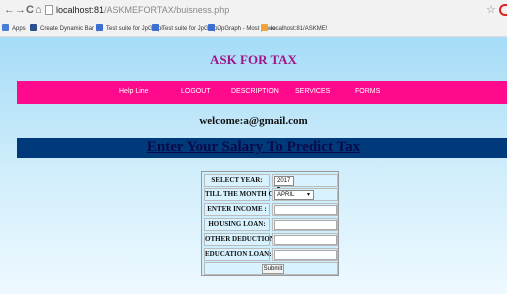 The height and width of the screenshot is (294, 507). I want to click on url-path: /ASKMEFORTAX/buisness.php, so click(167, 10).